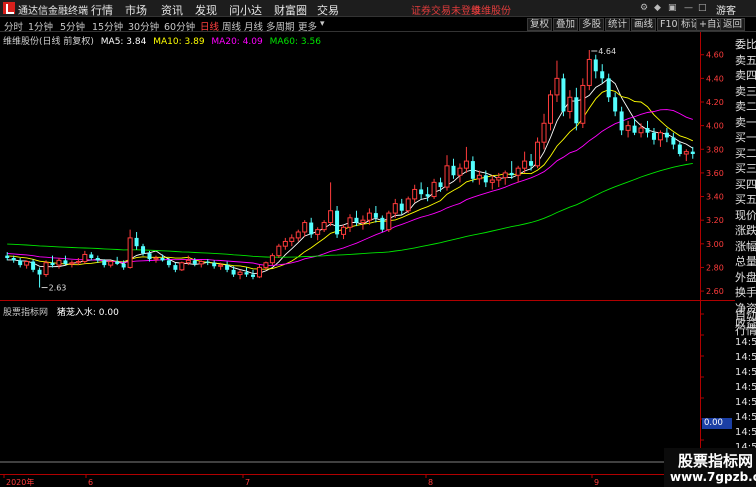 The image size is (756, 487). I want to click on overlay-button: 叠加, so click(566, 24).